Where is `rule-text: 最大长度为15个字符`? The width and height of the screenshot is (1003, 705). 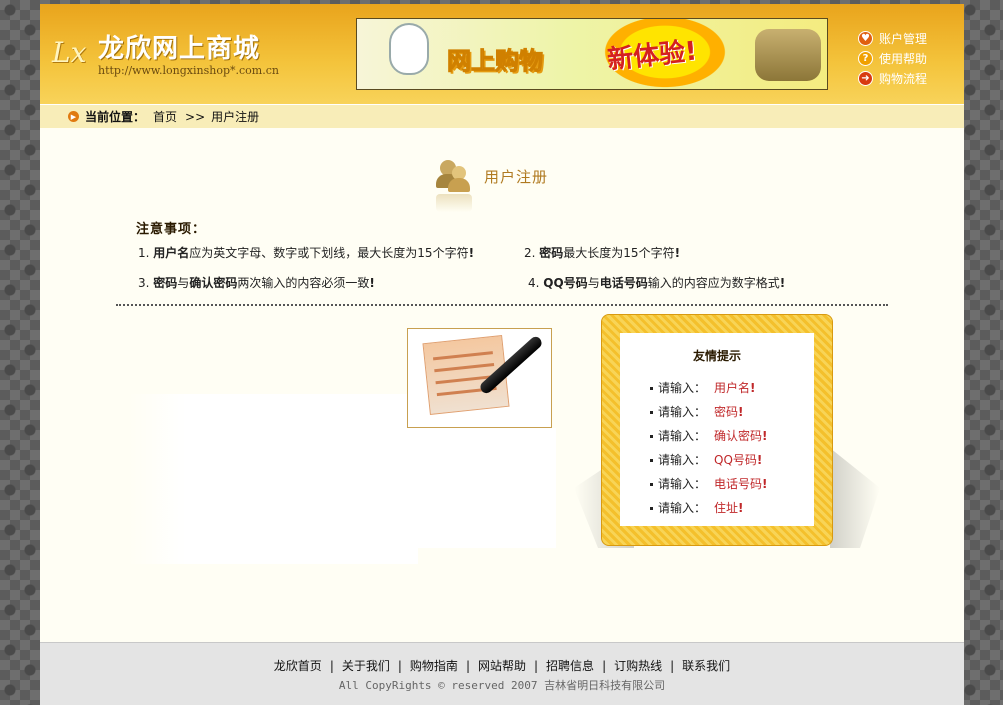
rule-text: 最大长度为15个字符 is located at coordinates (619, 253).